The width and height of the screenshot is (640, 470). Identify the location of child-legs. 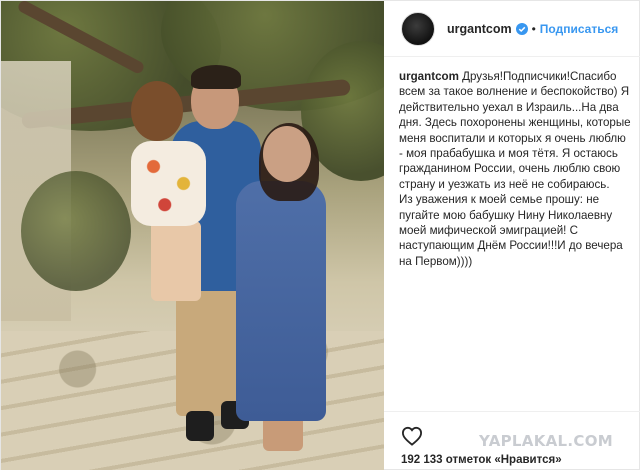
(176, 261).